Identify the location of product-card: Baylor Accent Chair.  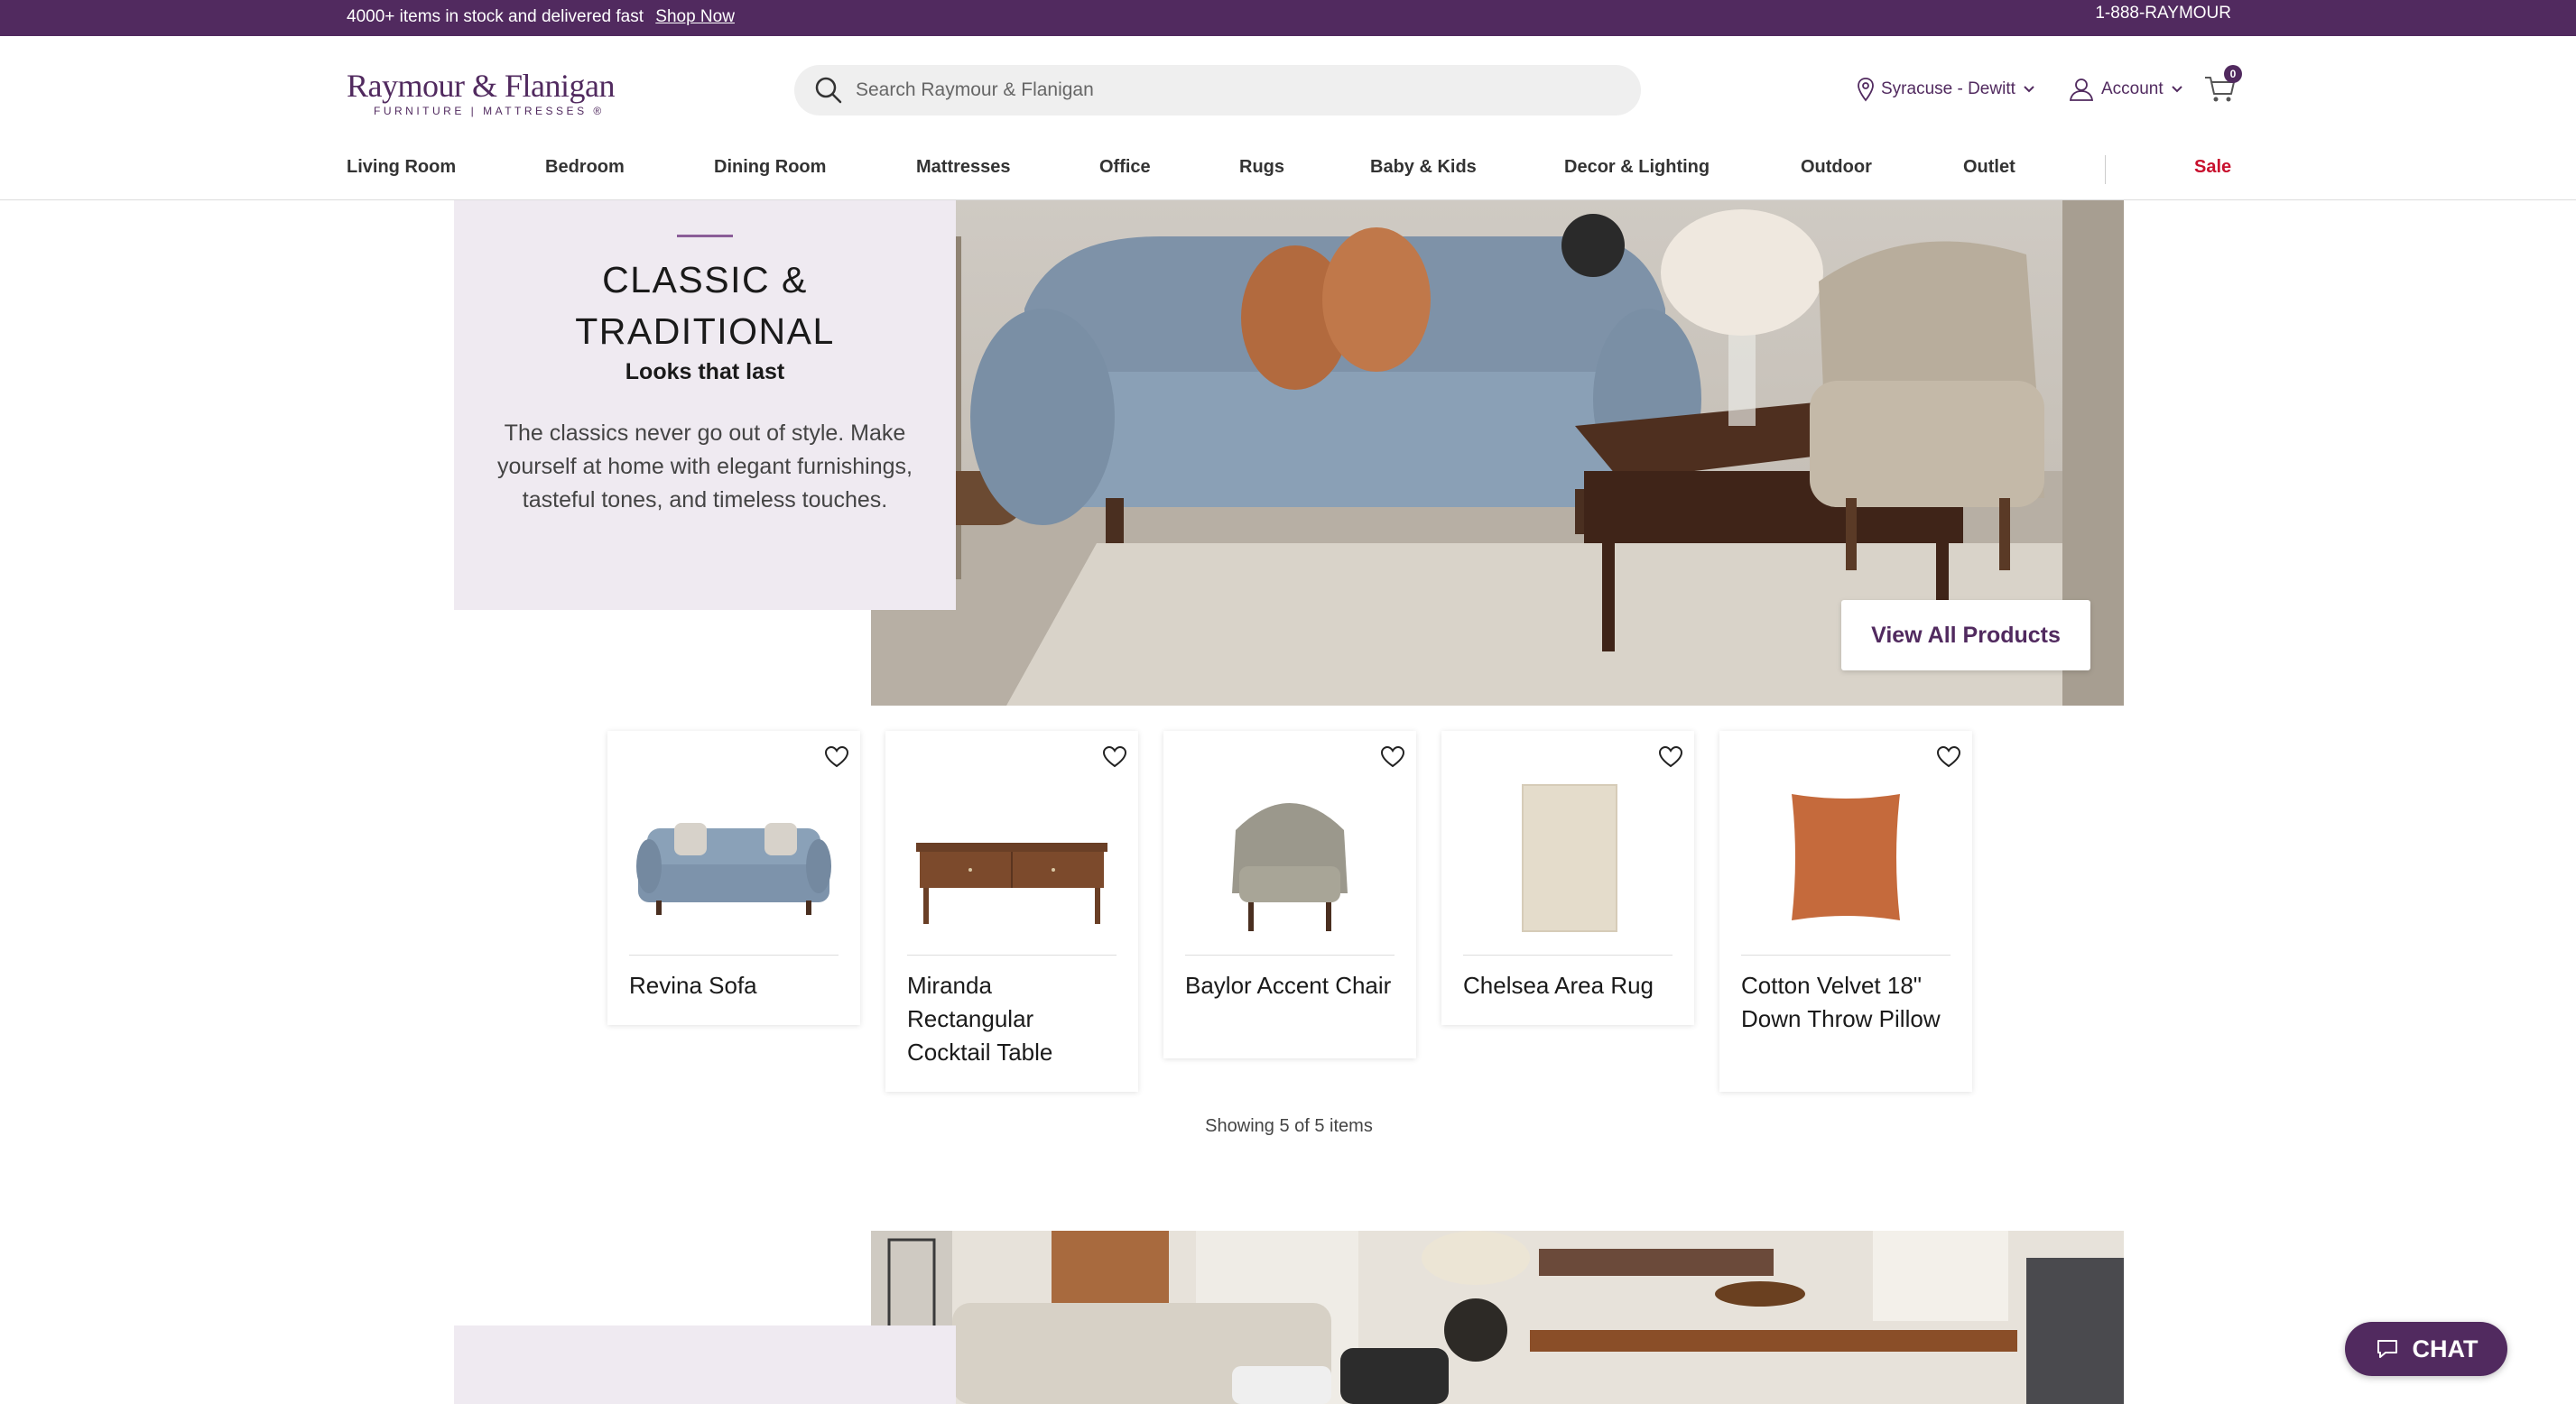
(1289, 894).